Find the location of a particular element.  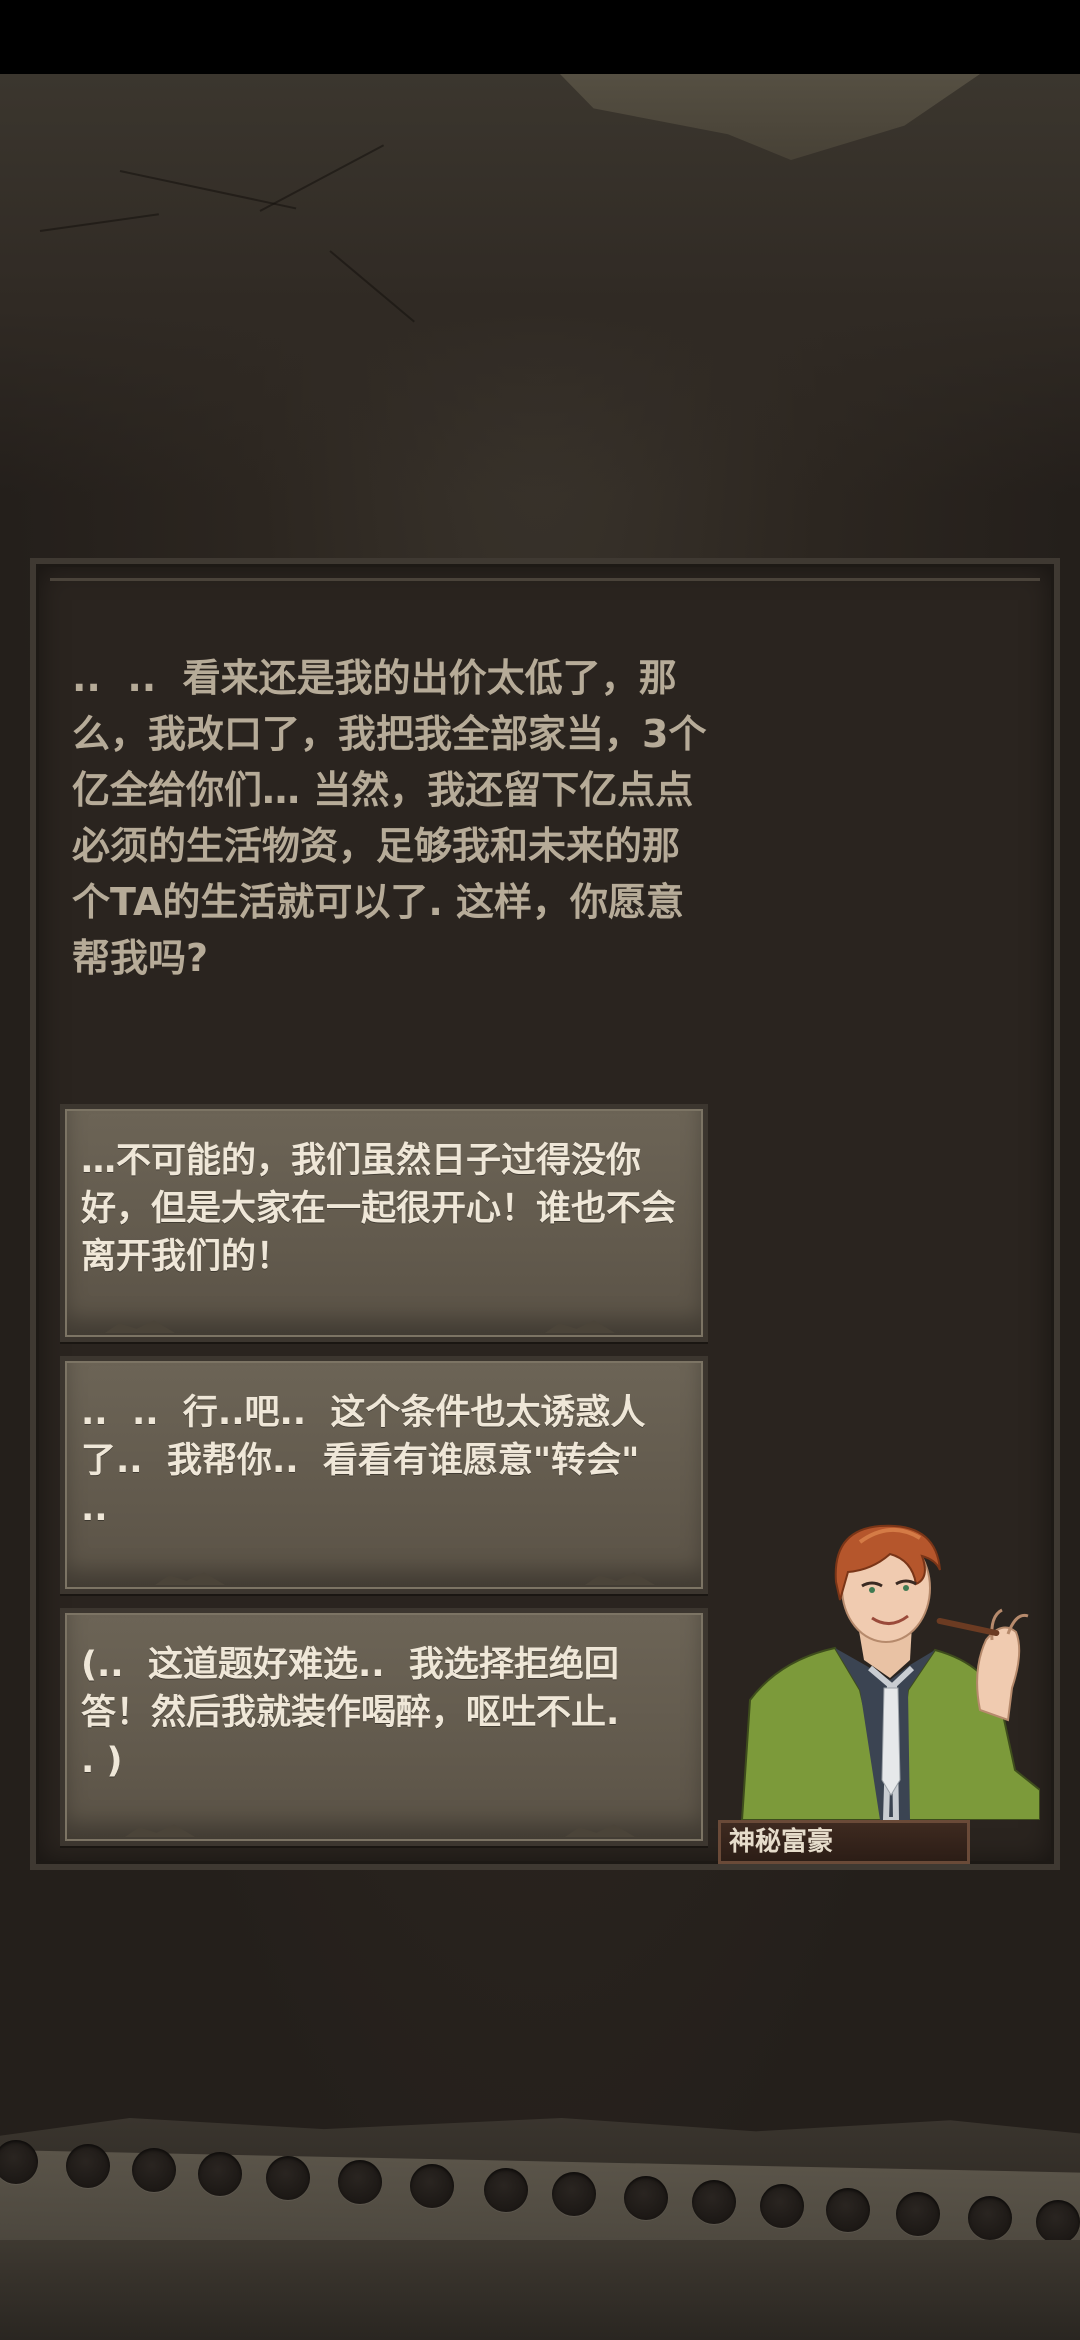

status-bar is located at coordinates (540, 37).